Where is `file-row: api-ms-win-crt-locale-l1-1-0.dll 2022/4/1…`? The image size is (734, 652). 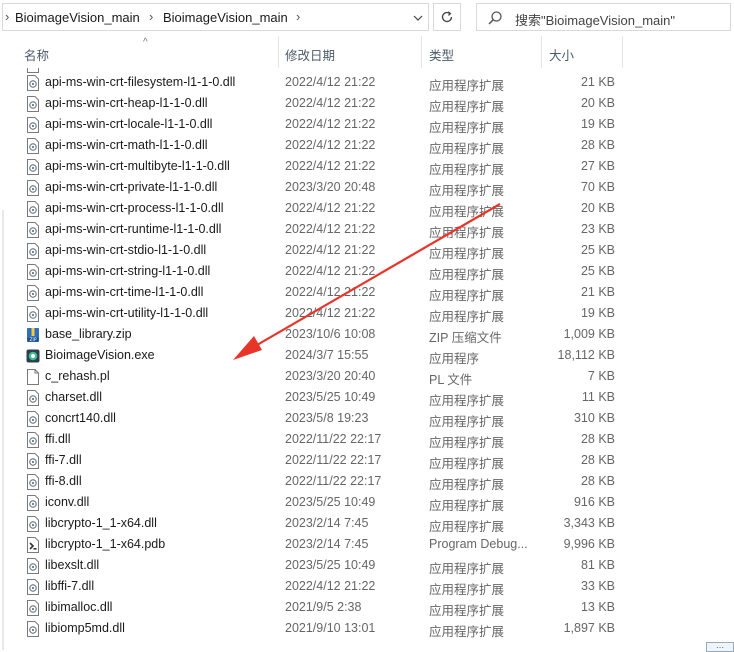
file-row: api-ms-win-crt-locale-l1-1-0.dll 2022/4/1… is located at coordinates (367, 124).